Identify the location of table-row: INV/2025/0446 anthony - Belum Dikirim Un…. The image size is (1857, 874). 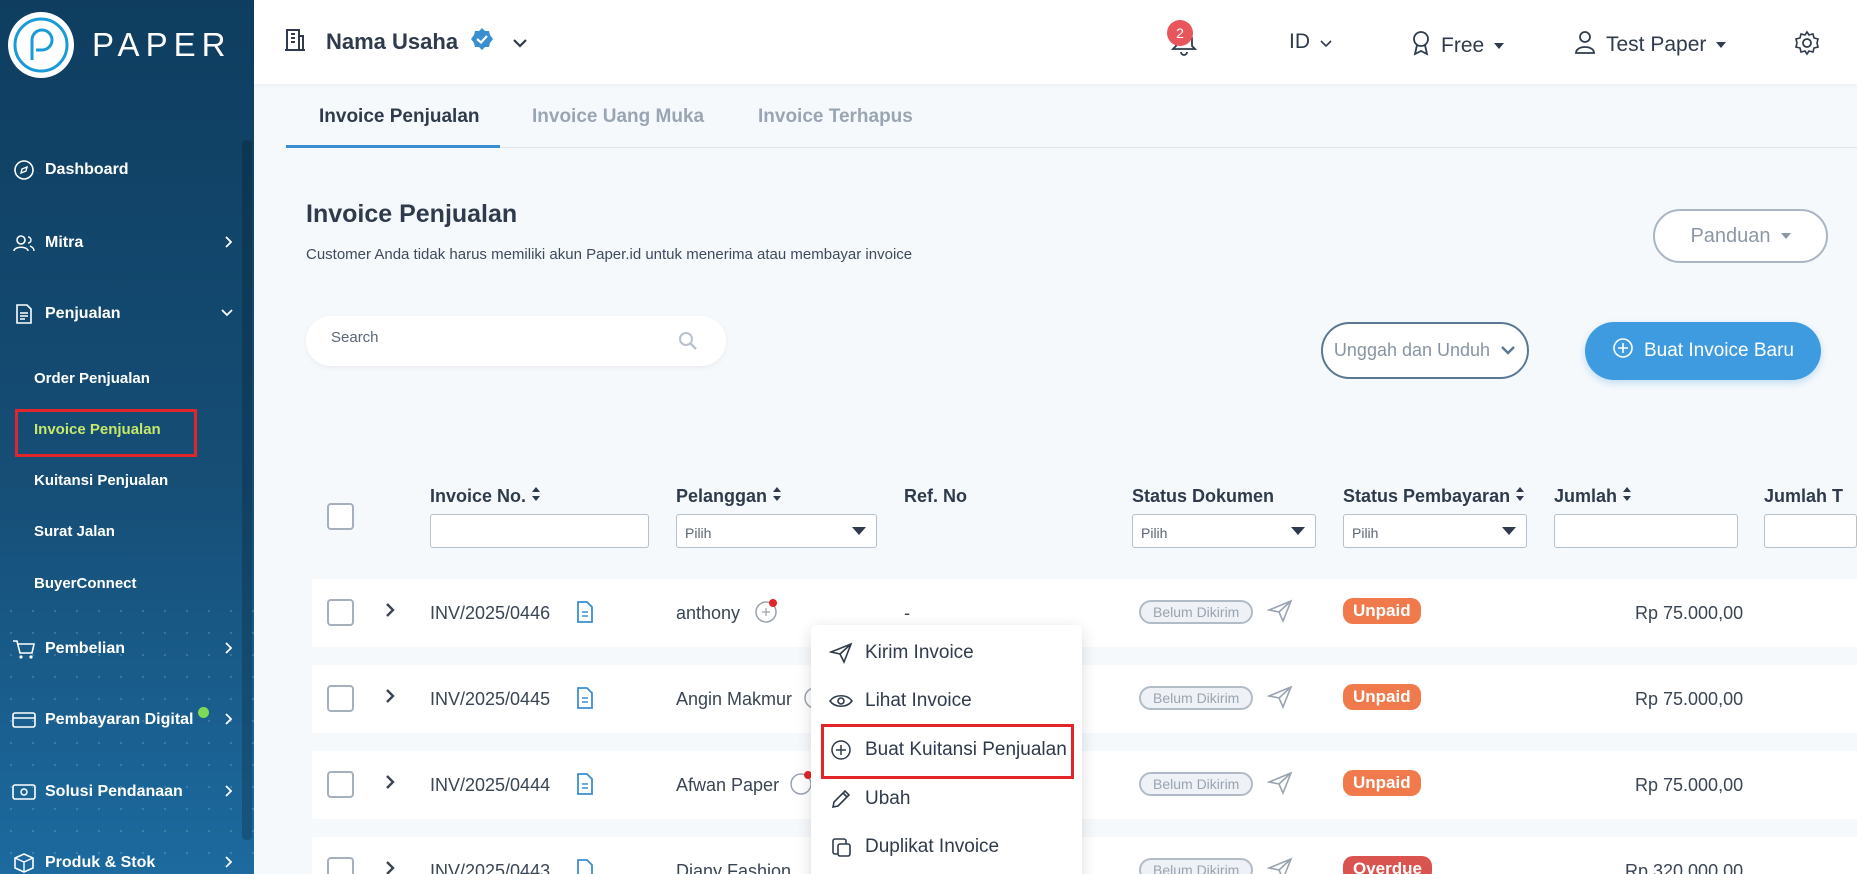
(1084, 613).